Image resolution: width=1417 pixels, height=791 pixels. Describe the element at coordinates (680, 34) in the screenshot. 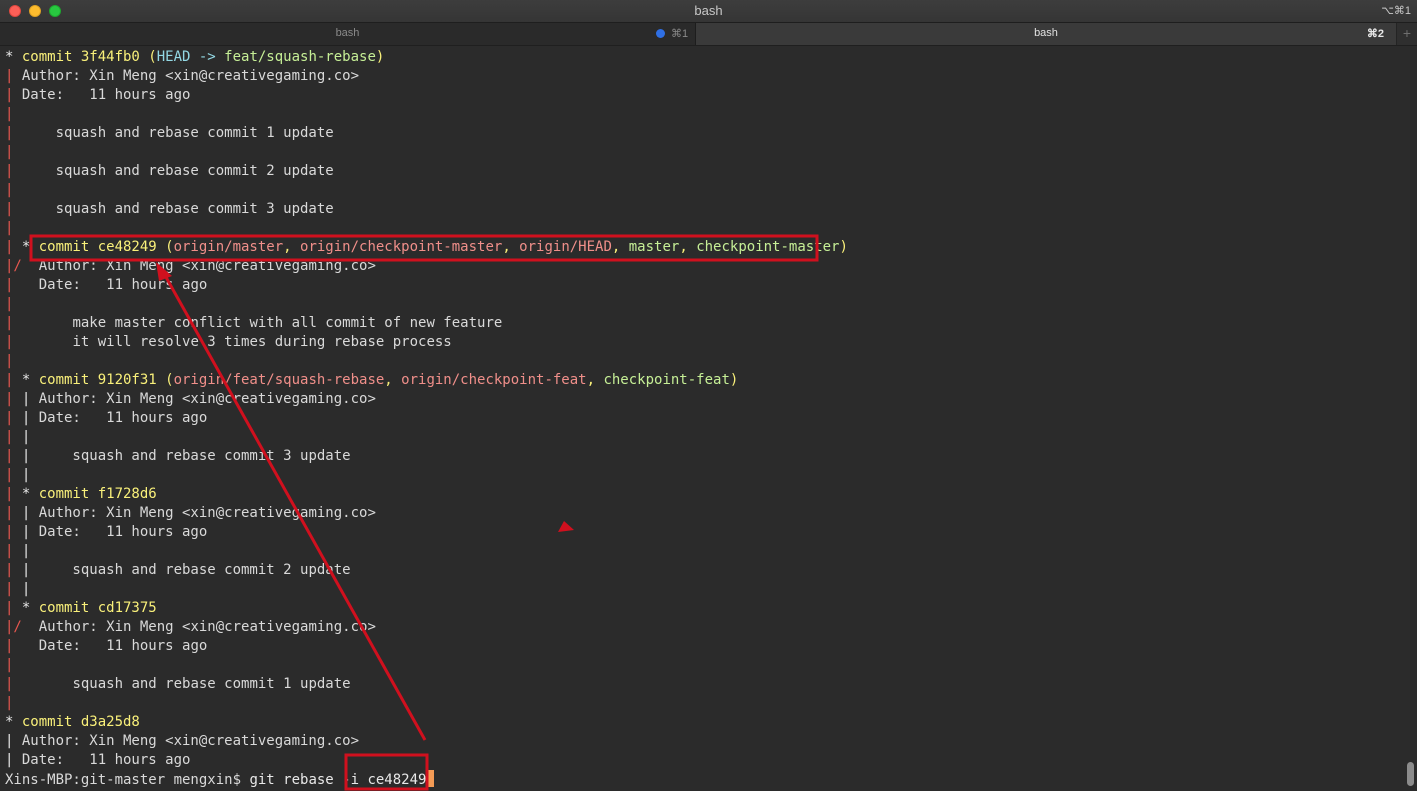

I see `tab-shortcut: ⌘1` at that location.